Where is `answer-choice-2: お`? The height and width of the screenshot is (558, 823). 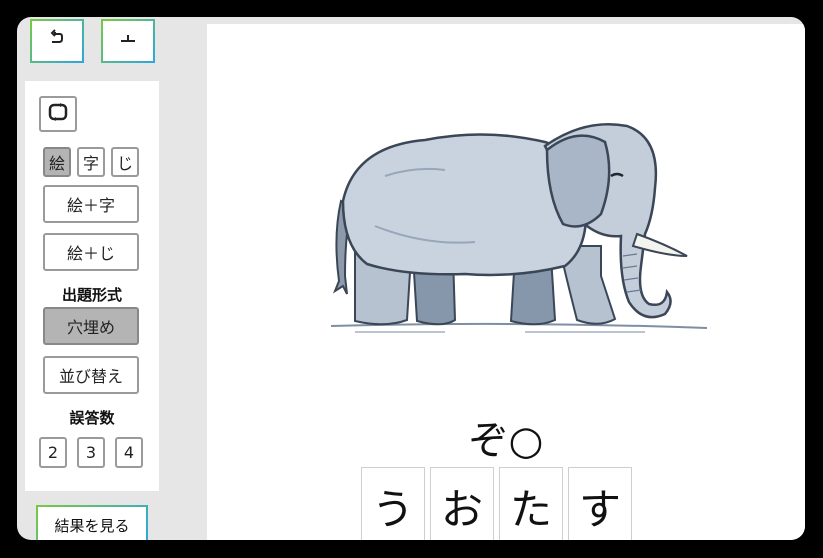 answer-choice-2: お is located at coordinates (462, 503).